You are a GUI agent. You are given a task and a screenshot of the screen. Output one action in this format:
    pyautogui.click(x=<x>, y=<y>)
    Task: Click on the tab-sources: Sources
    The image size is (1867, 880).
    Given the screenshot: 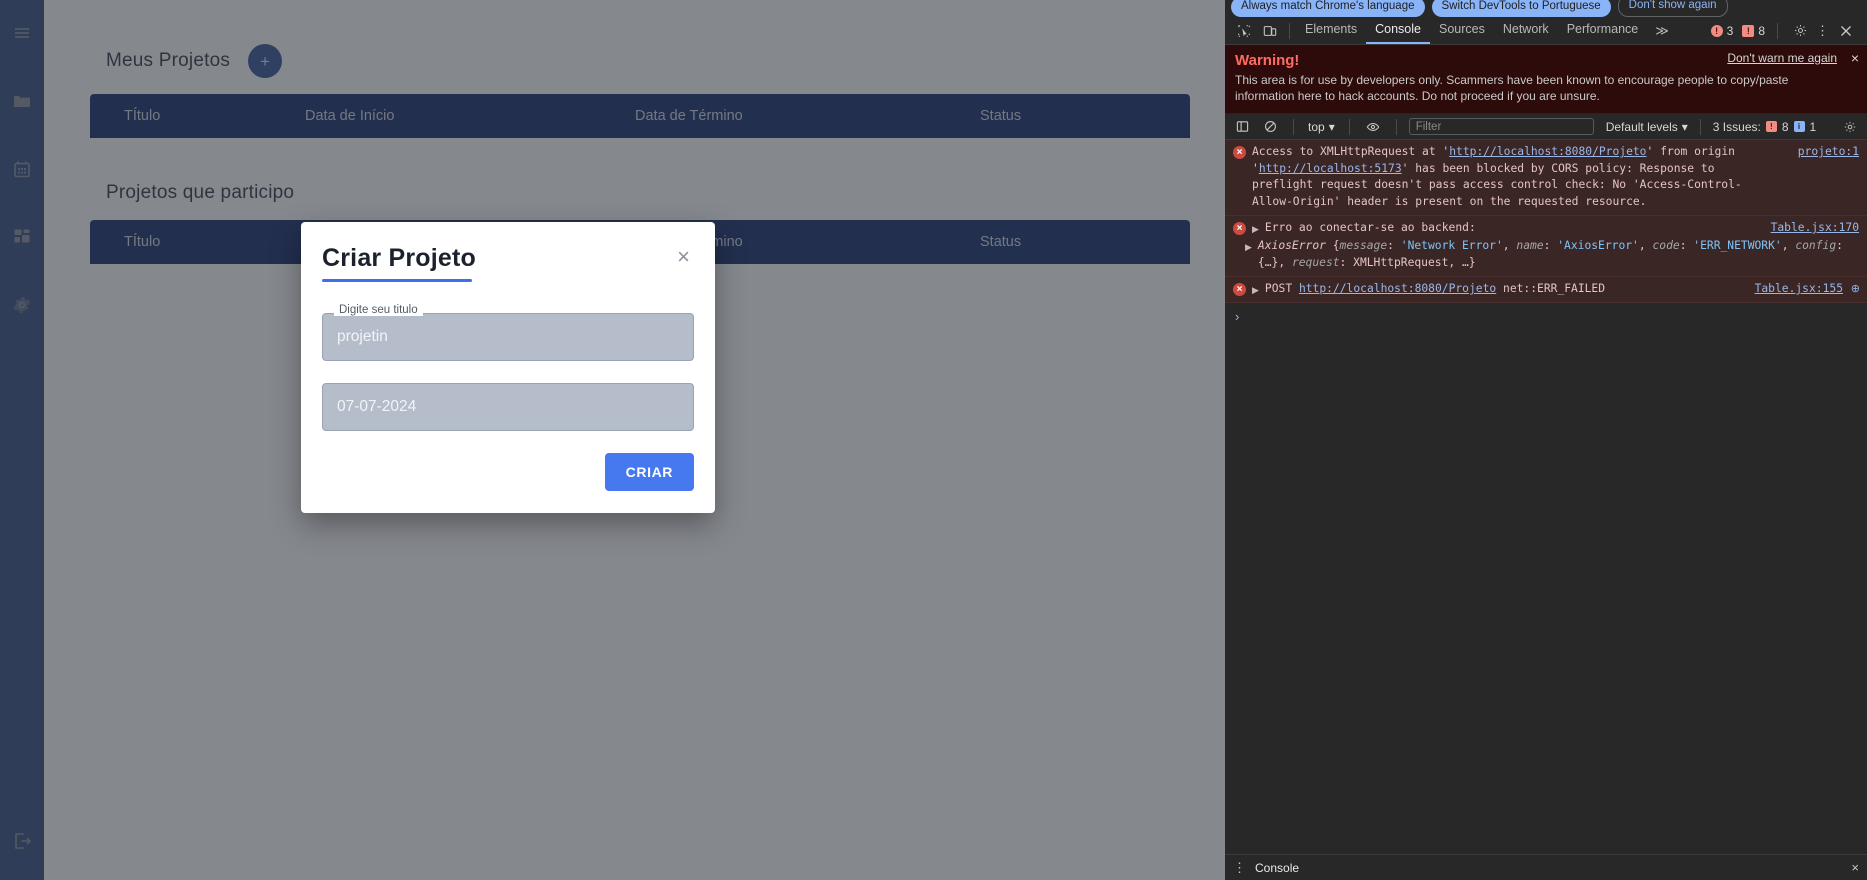 What is the action you would take?
    pyautogui.click(x=1462, y=30)
    